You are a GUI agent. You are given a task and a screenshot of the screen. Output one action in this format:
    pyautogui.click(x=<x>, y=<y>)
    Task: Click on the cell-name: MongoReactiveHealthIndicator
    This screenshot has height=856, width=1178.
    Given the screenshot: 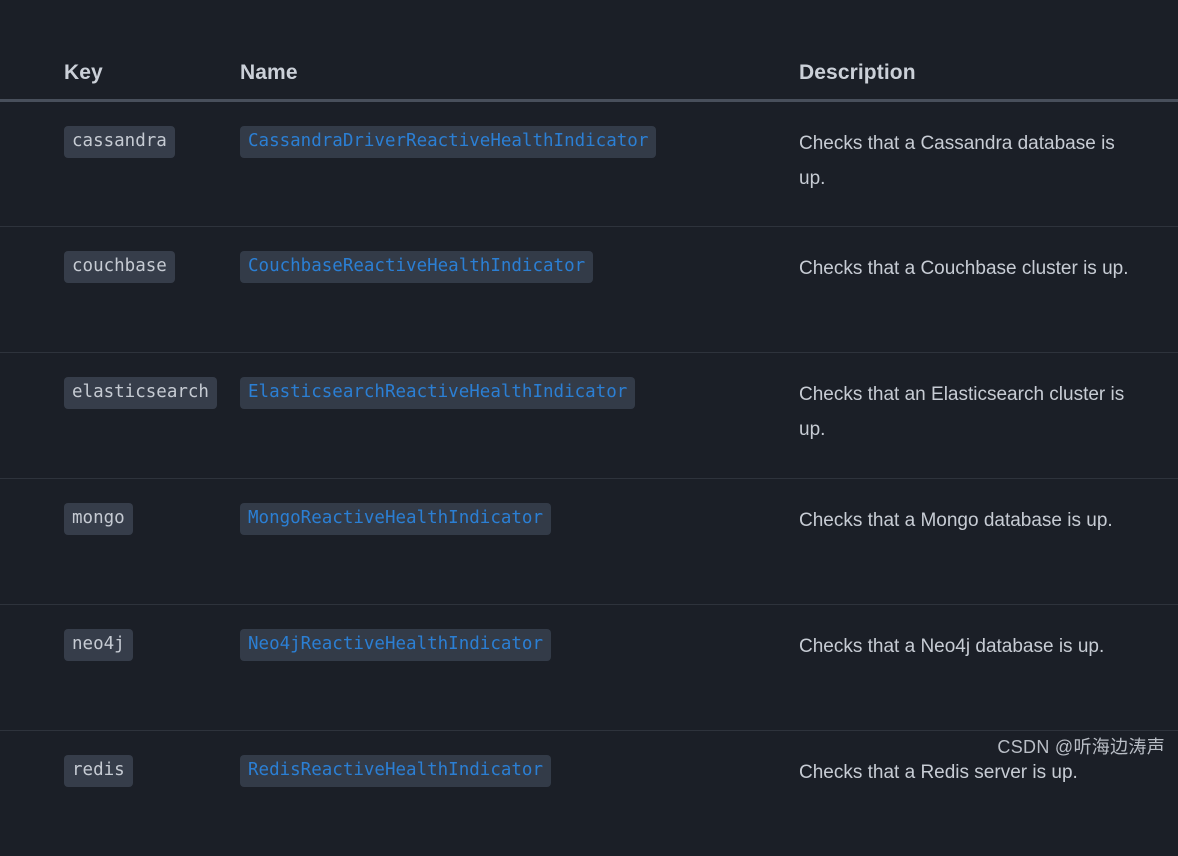 What is the action you would take?
    pyautogui.click(x=514, y=541)
    